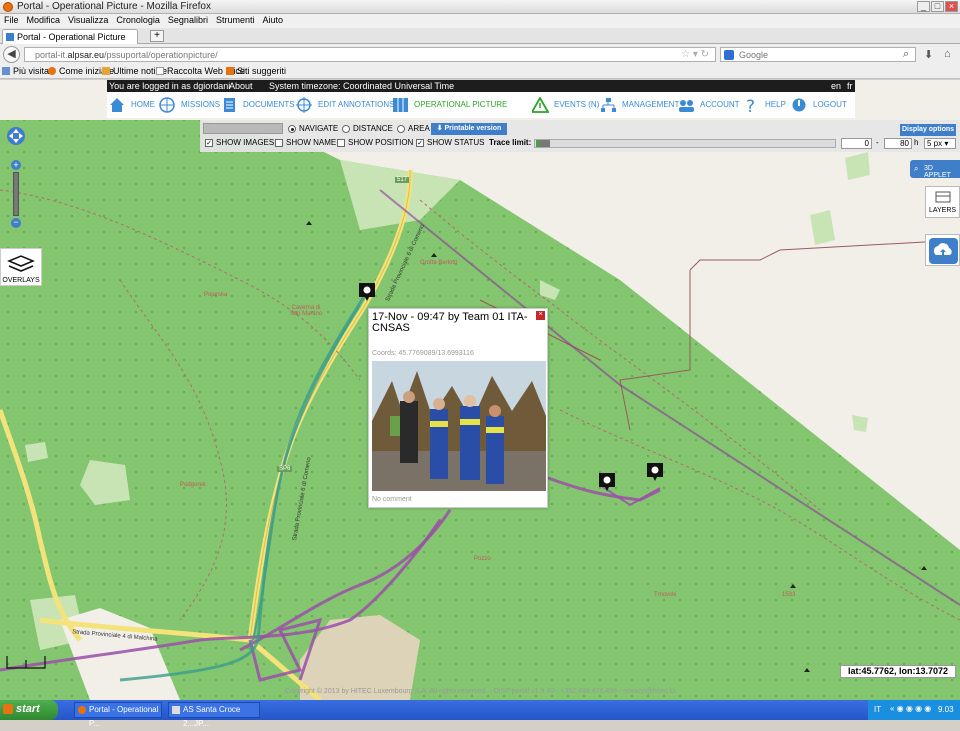 Image resolution: width=960 pixels, height=731 pixels. Describe the element at coordinates (272, 20) in the screenshot. I see `menu-aiuto: Aiuto` at that location.